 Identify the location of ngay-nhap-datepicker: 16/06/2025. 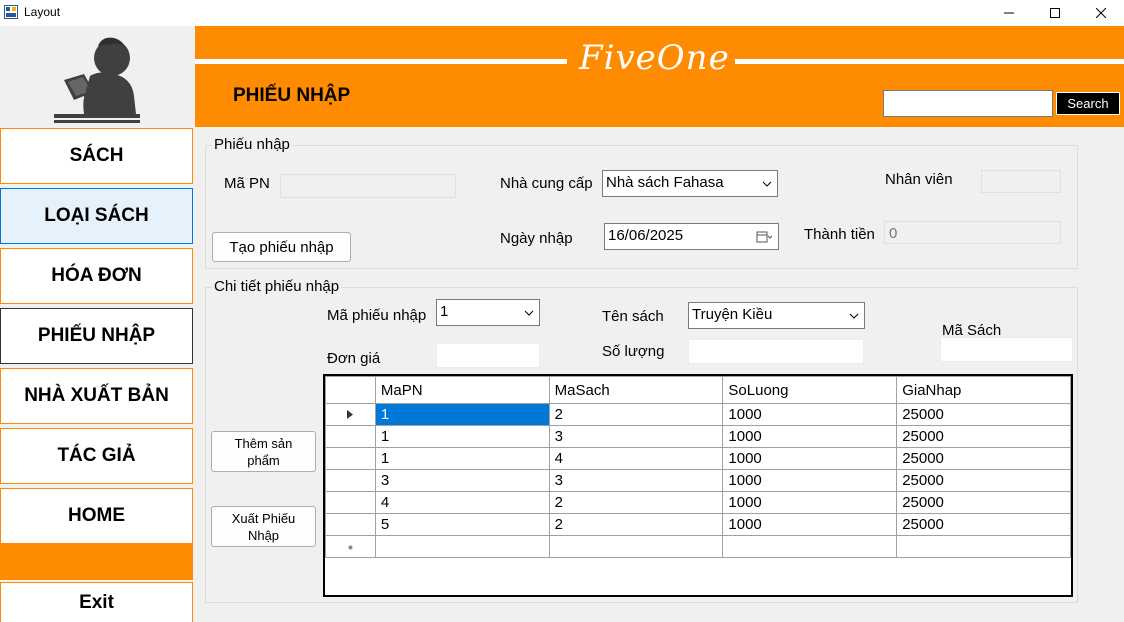
(691, 236).